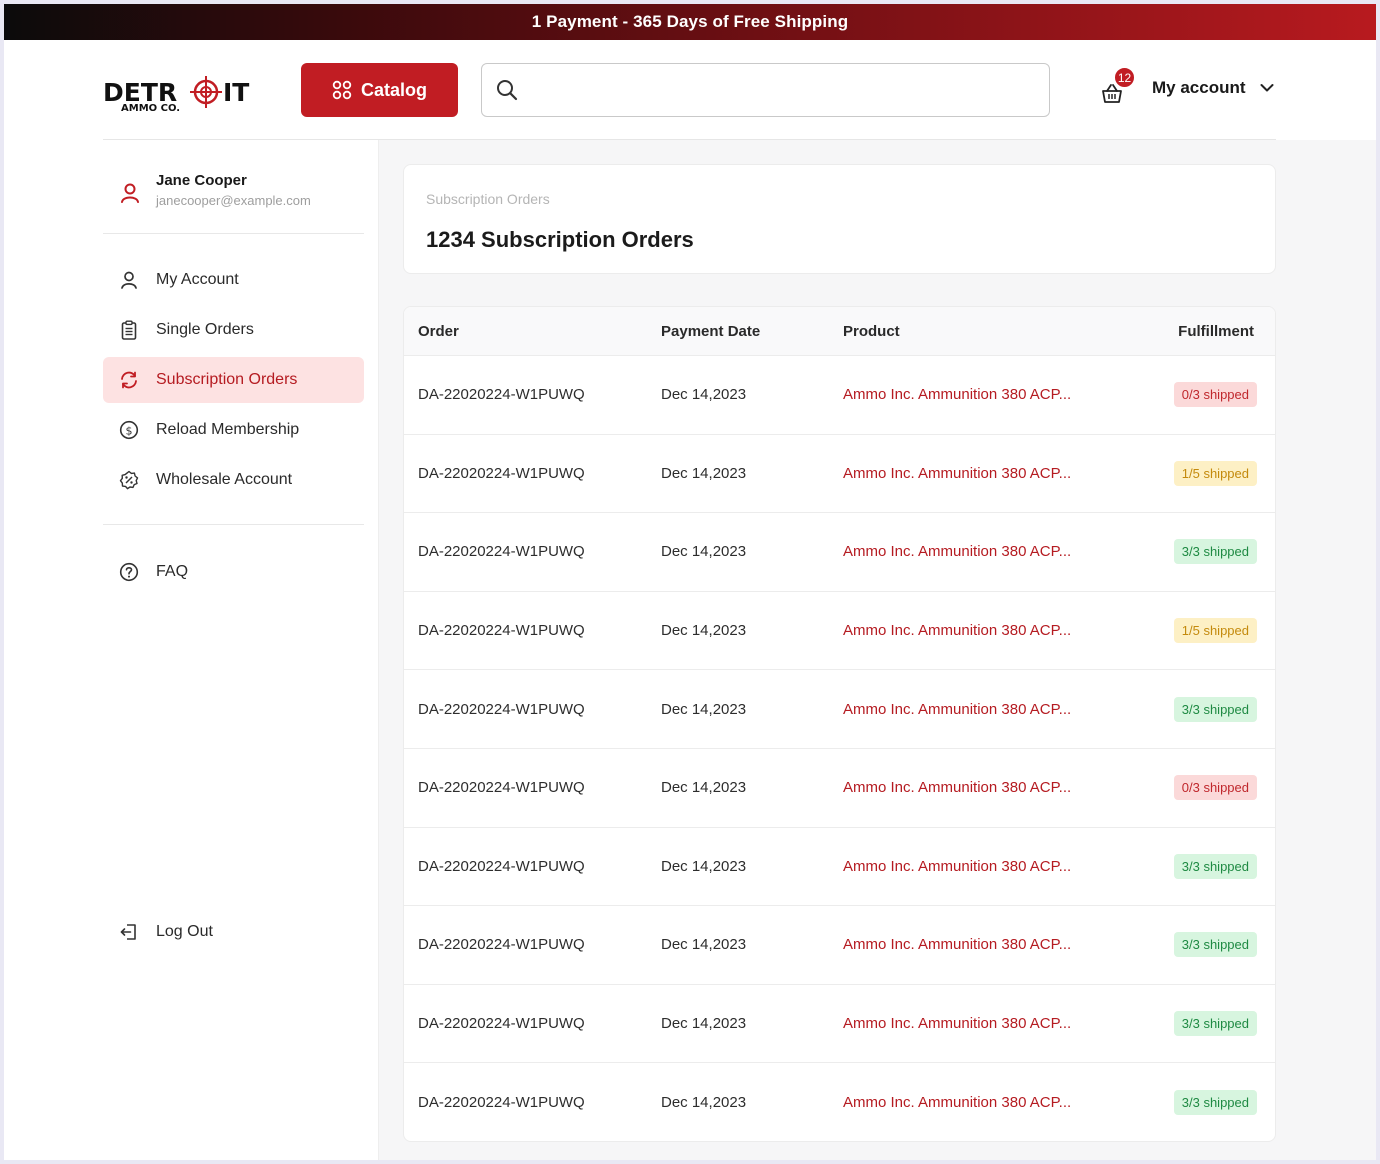  What do you see at coordinates (150, 108) in the screenshot?
I see `svg-text: AMMO CO.` at bounding box center [150, 108].